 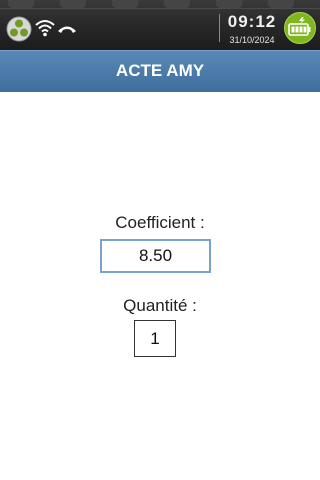 I want to click on network-icon, so click(x=19, y=29).